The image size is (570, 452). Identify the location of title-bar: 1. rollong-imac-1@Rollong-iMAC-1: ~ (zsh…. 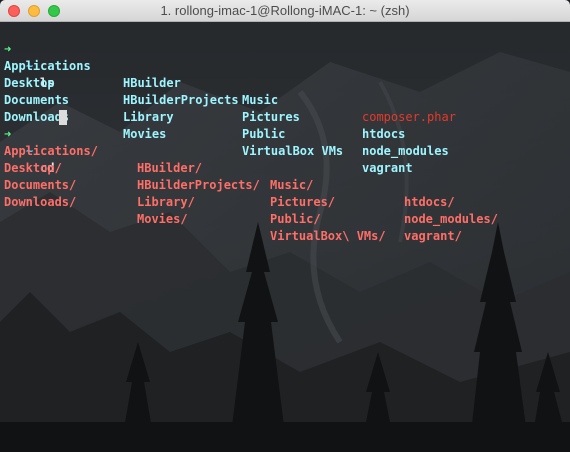
(285, 11).